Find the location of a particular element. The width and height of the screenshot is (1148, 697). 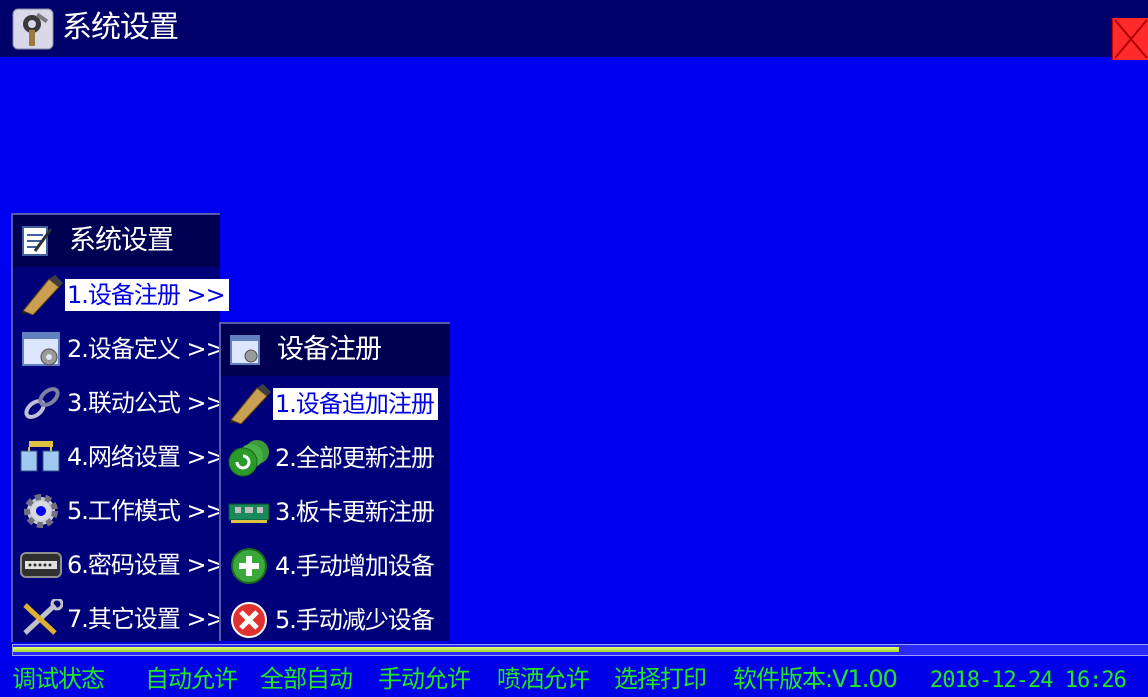

submenu-item-append-registration: 1.设备追加注册 is located at coordinates (335, 404).